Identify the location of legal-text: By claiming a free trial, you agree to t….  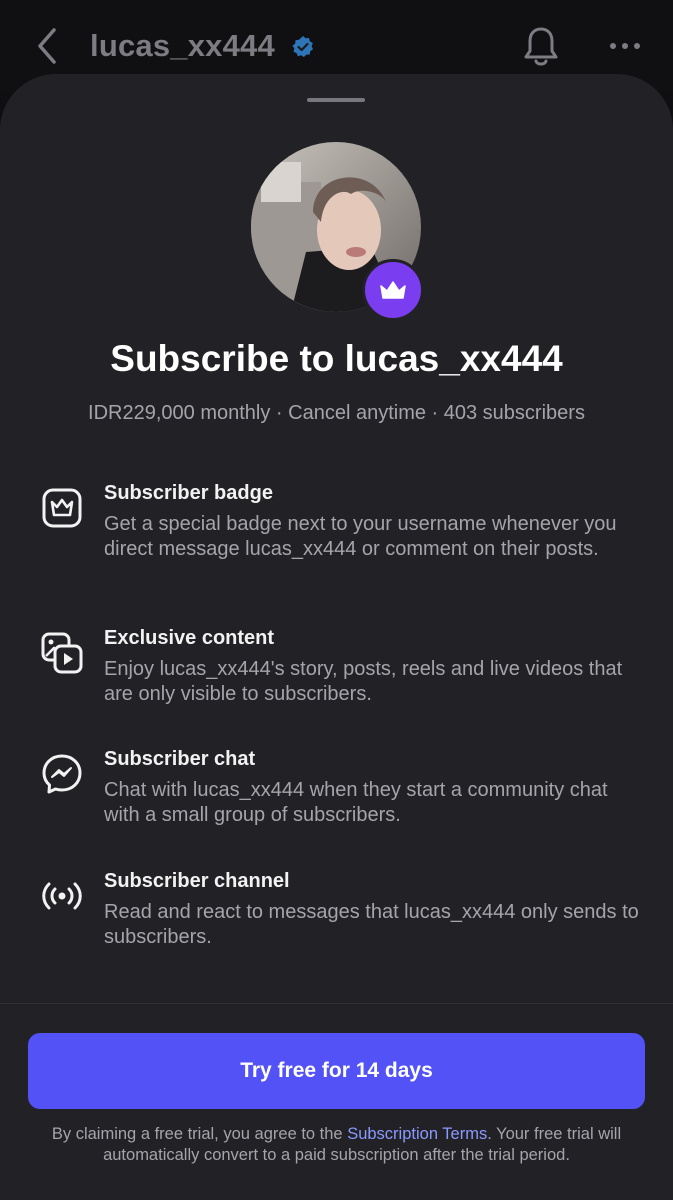
(336, 1145).